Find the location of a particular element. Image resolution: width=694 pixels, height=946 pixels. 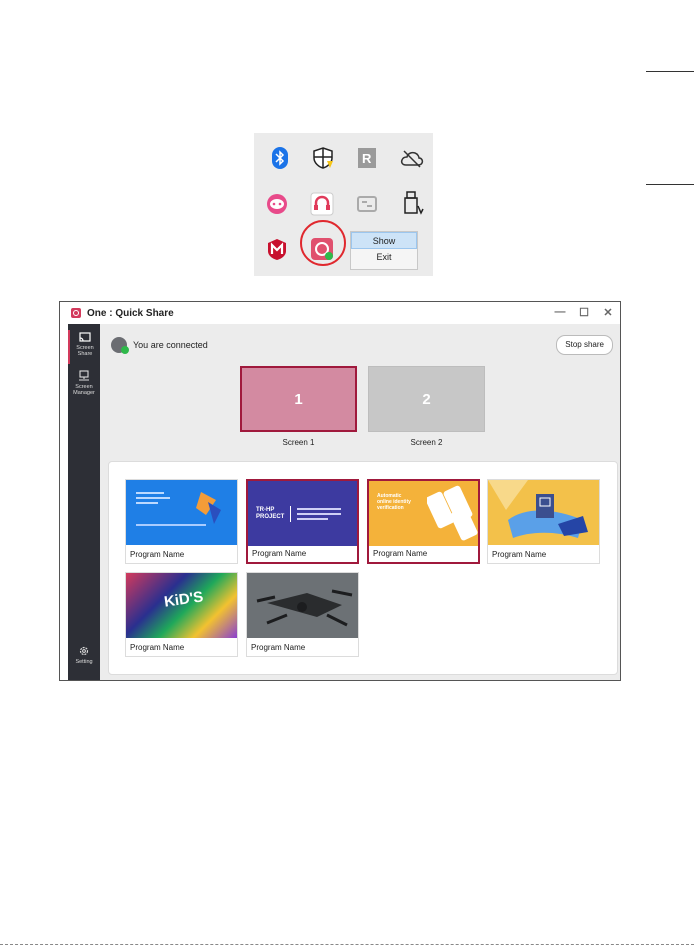

sync-icon is located at coordinates (367, 204).